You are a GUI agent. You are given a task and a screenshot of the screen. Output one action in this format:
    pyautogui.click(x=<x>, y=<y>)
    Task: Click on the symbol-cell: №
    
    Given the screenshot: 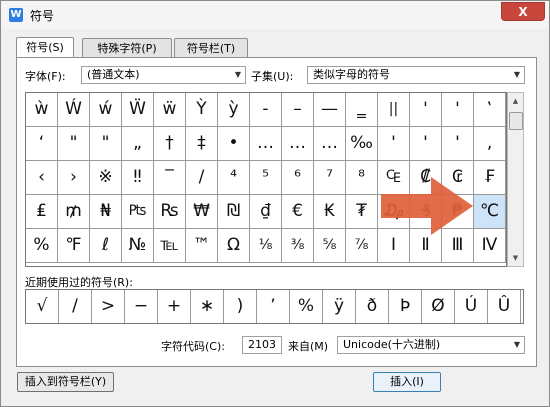 What is the action you would take?
    pyautogui.click(x=138, y=246)
    